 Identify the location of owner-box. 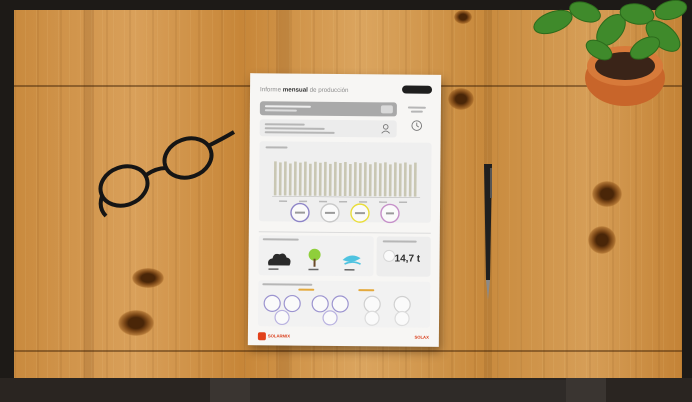
(328, 128).